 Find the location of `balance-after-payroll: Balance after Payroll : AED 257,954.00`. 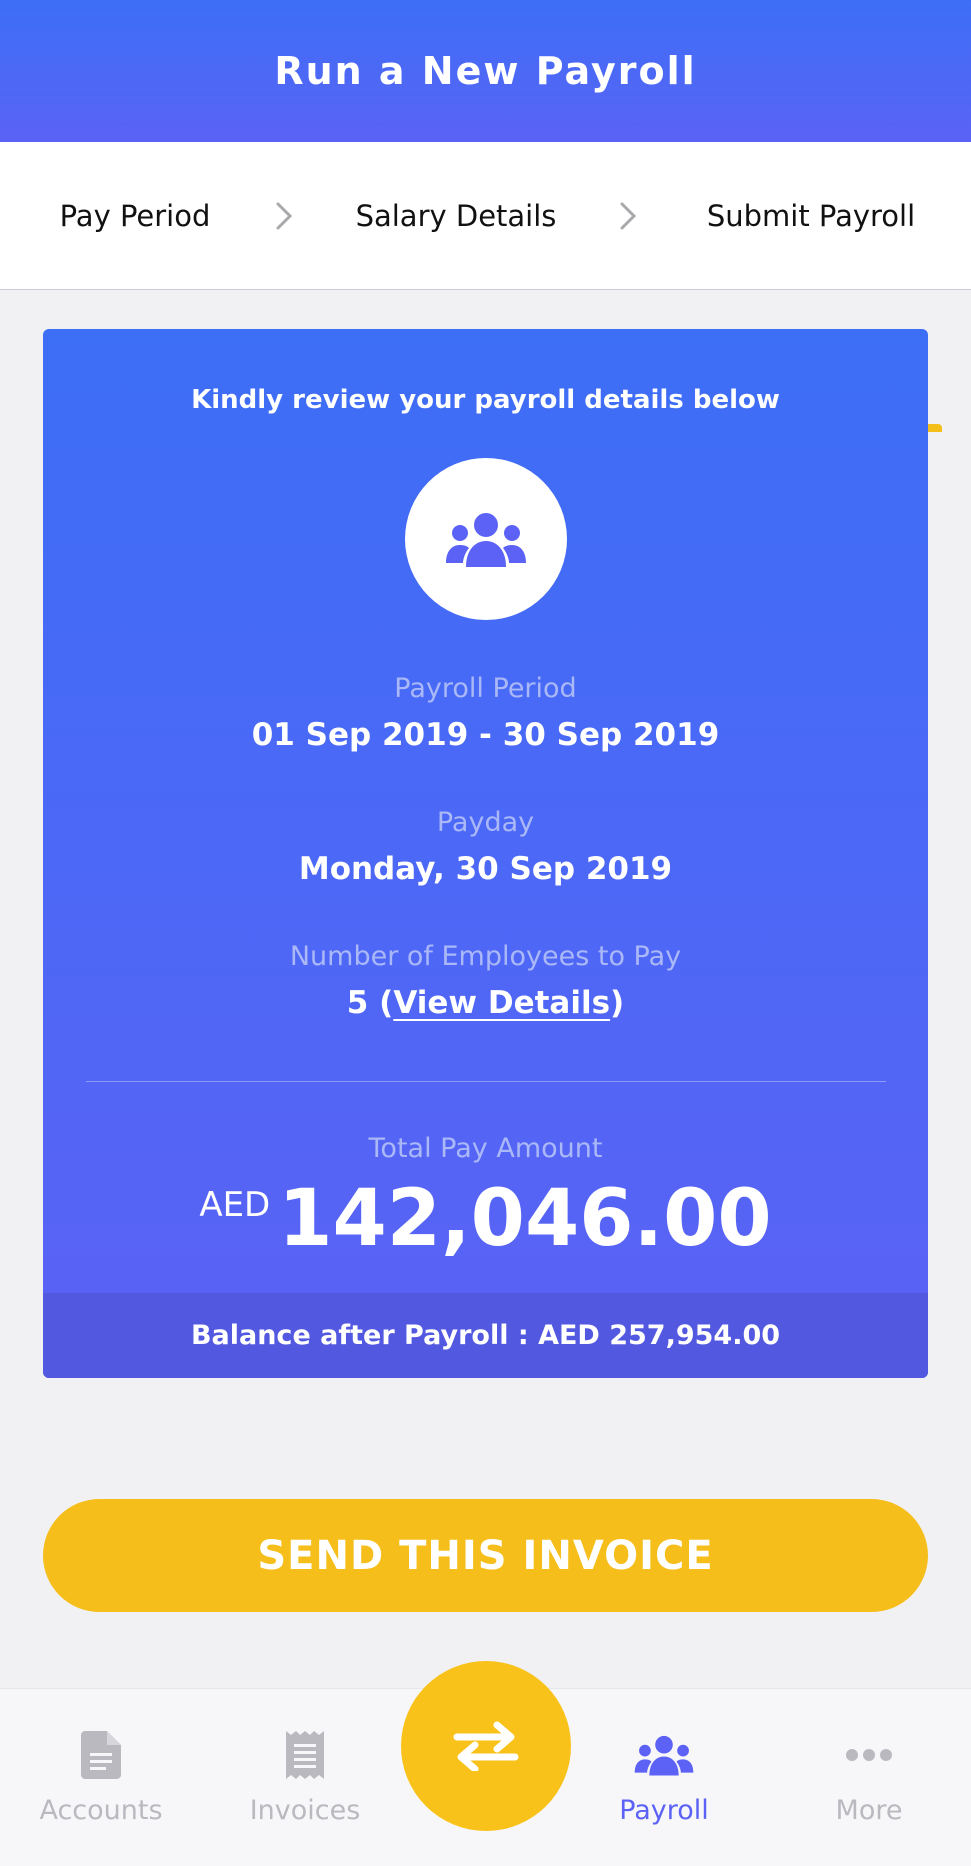

balance-after-payroll: Balance after Payroll : AED 257,954.00 is located at coordinates (485, 1335).